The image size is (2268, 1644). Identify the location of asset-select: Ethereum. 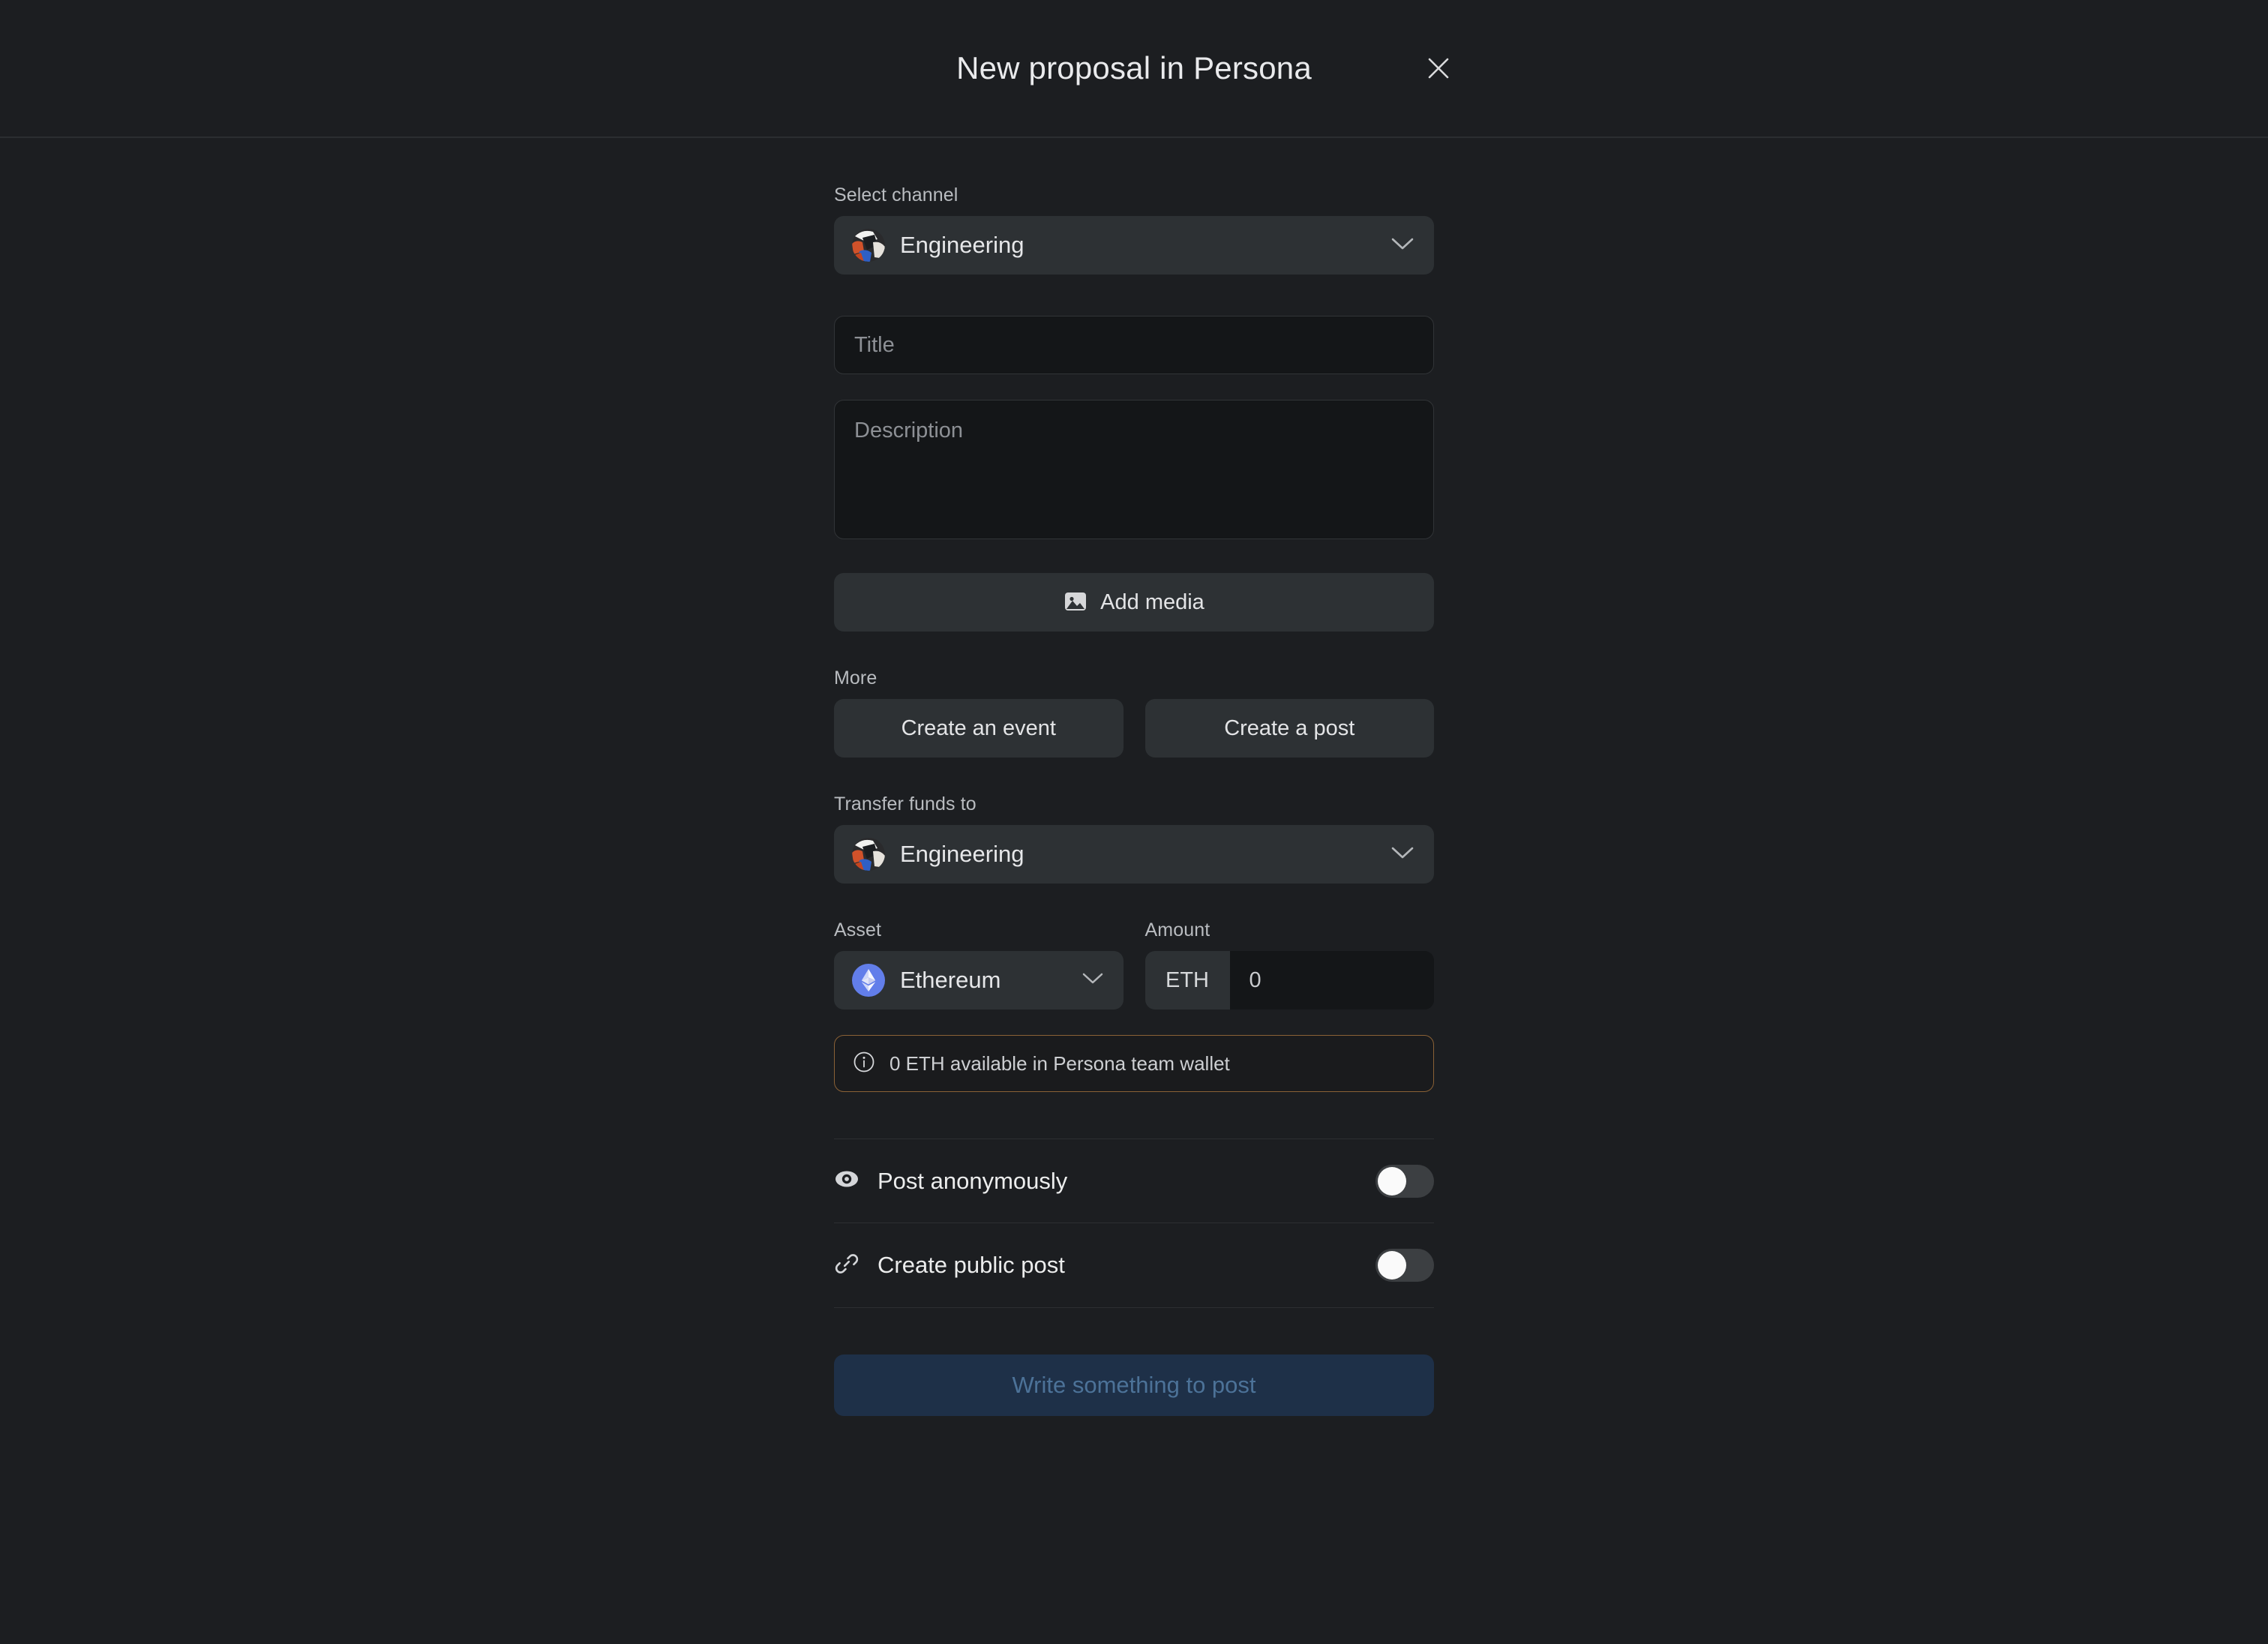
(979, 980).